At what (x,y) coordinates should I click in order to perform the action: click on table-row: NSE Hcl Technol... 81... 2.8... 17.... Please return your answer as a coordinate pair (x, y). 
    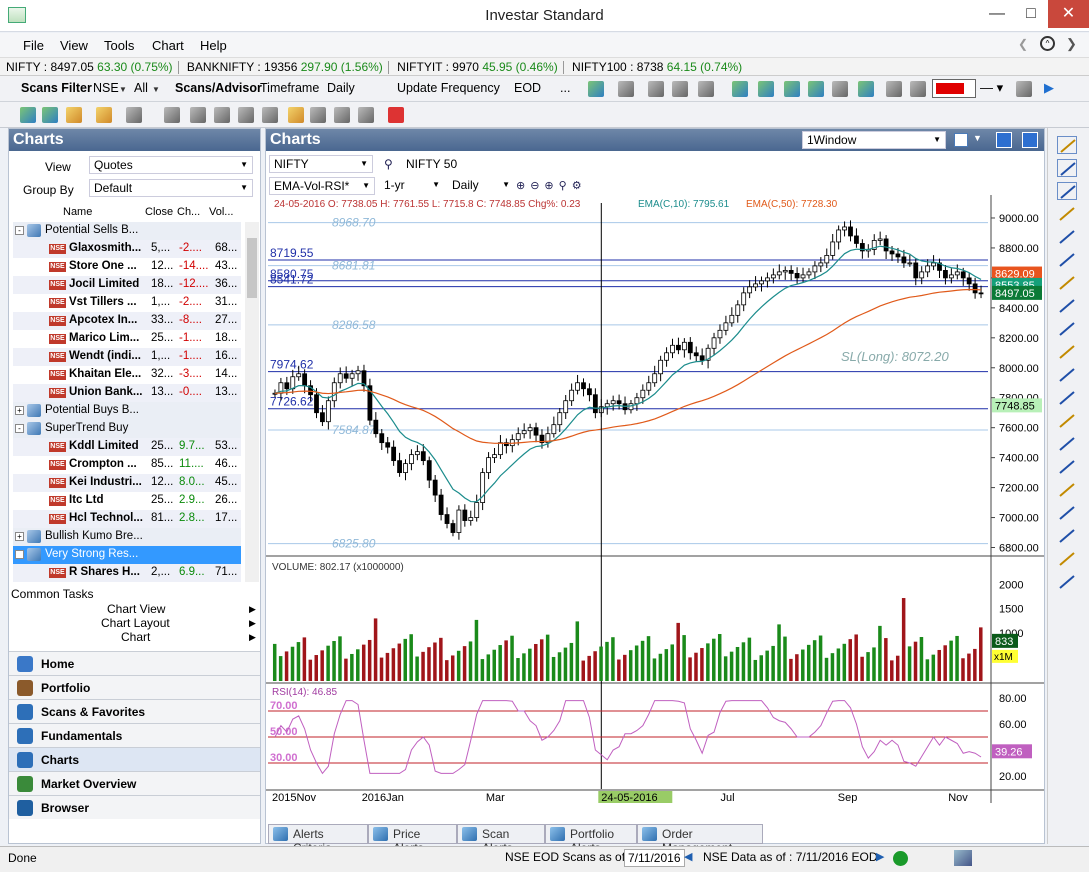
    Looking at the image, I should click on (127, 519).